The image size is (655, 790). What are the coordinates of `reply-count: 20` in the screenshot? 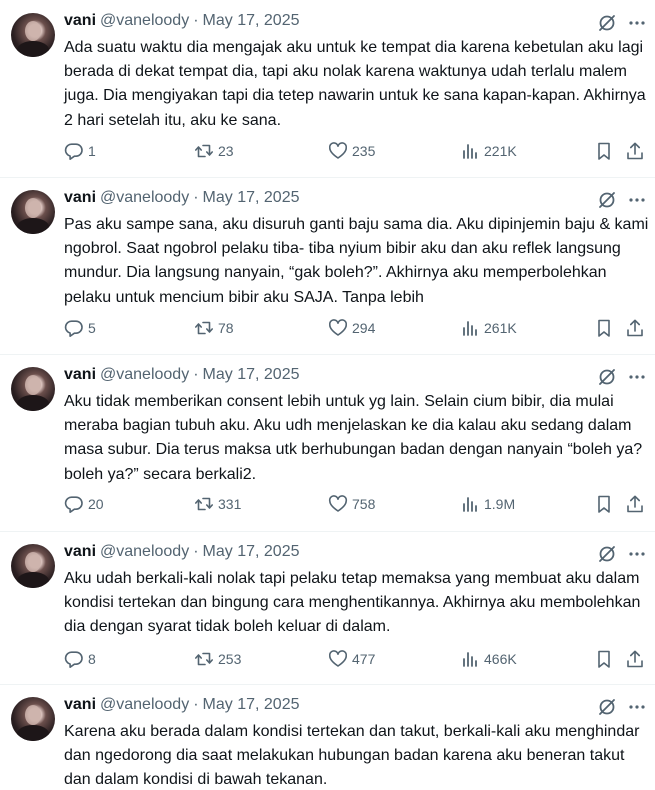 It's located at (96, 504).